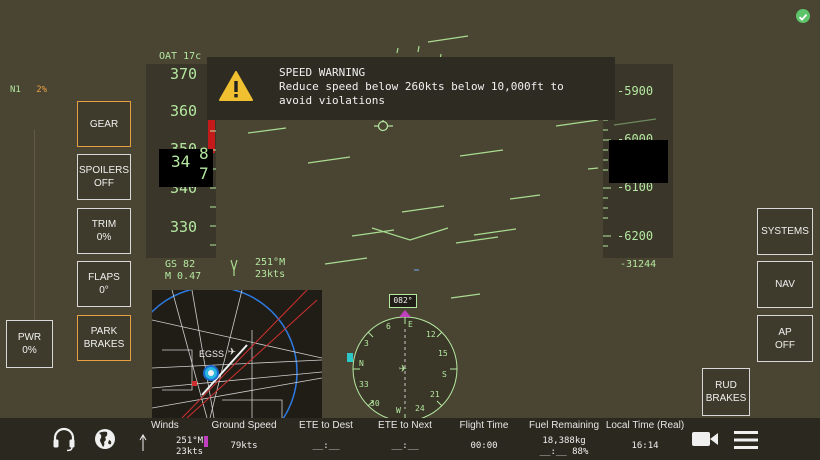 The height and width of the screenshot is (460, 820). I want to click on hsi-heading-value: 082°, so click(403, 300).